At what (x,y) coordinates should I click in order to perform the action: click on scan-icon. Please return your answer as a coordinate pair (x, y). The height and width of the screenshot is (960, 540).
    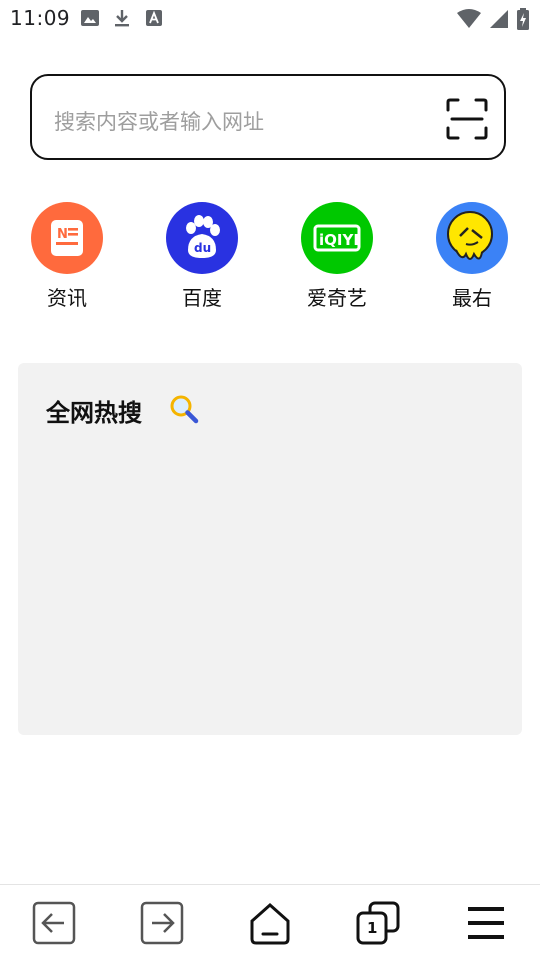
    Looking at the image, I should click on (467, 119).